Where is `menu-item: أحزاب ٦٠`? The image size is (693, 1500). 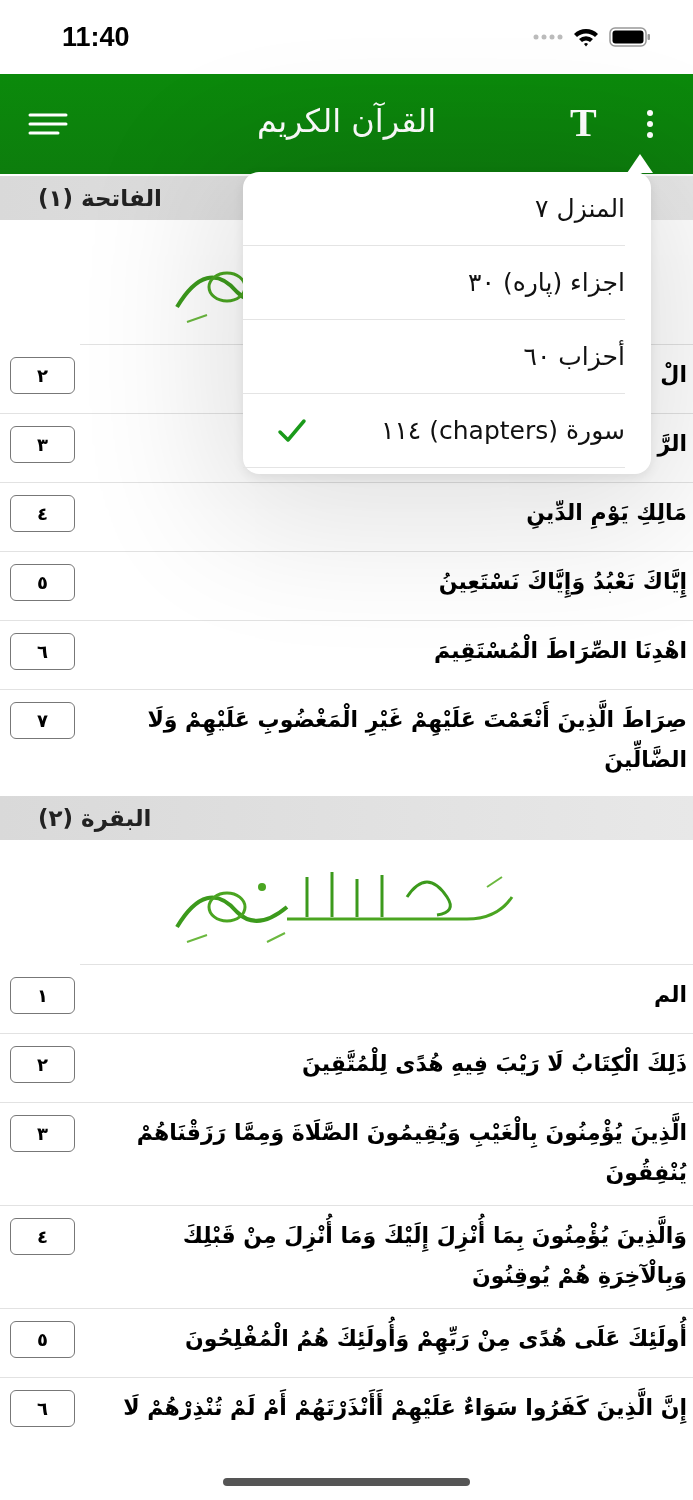 menu-item: أحزاب ٦٠ is located at coordinates (434, 357).